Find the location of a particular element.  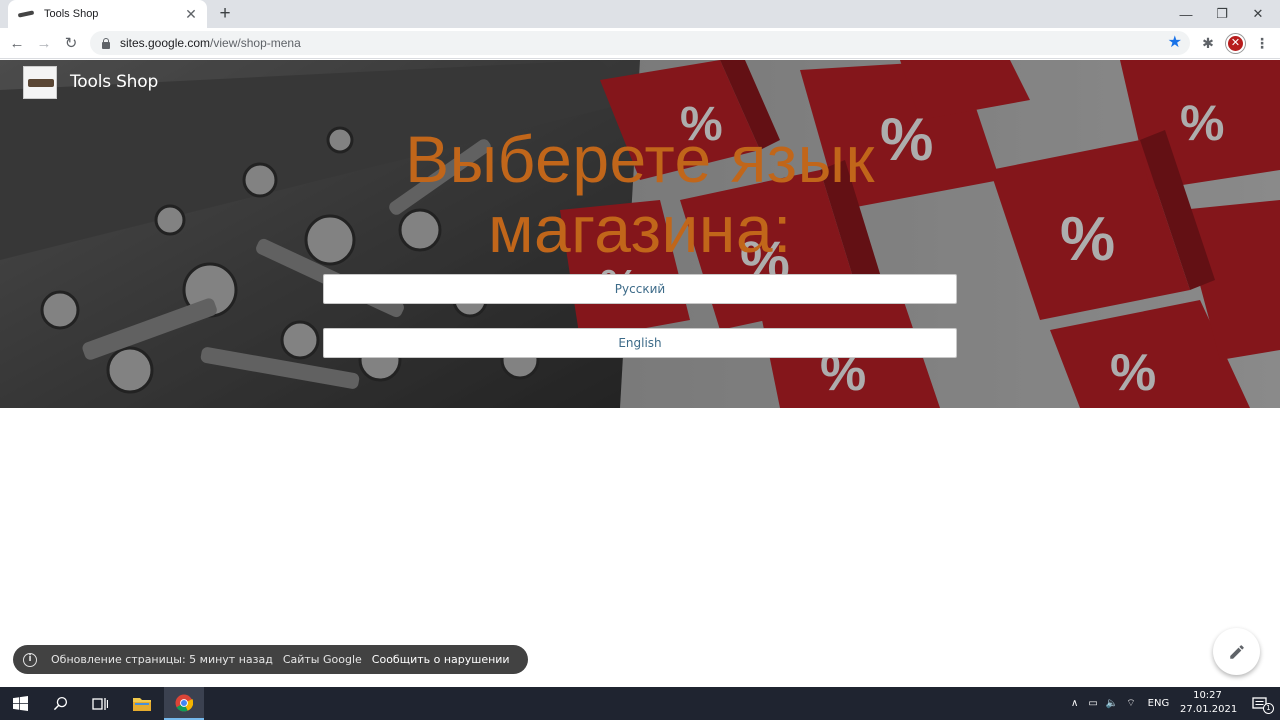

language-button-english: English is located at coordinates (640, 343).